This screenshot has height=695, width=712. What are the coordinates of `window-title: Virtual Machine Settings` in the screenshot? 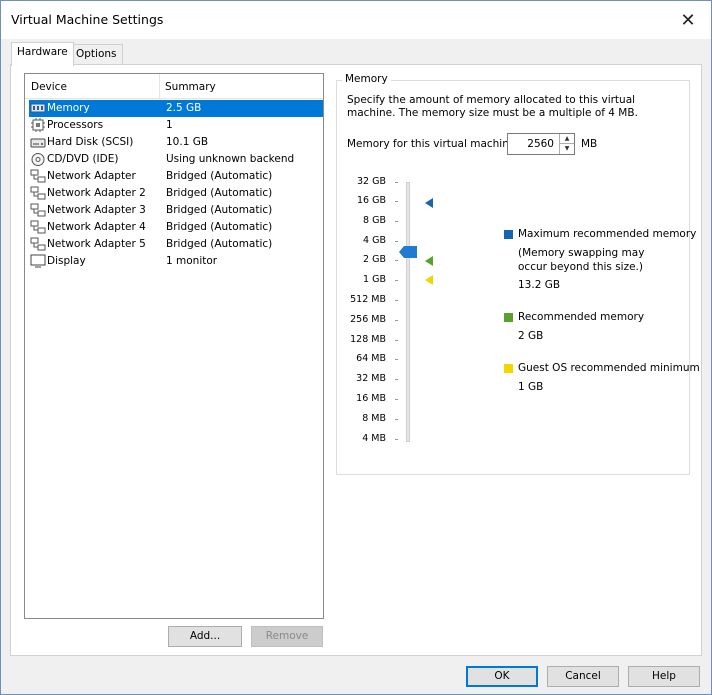 It's located at (87, 19).